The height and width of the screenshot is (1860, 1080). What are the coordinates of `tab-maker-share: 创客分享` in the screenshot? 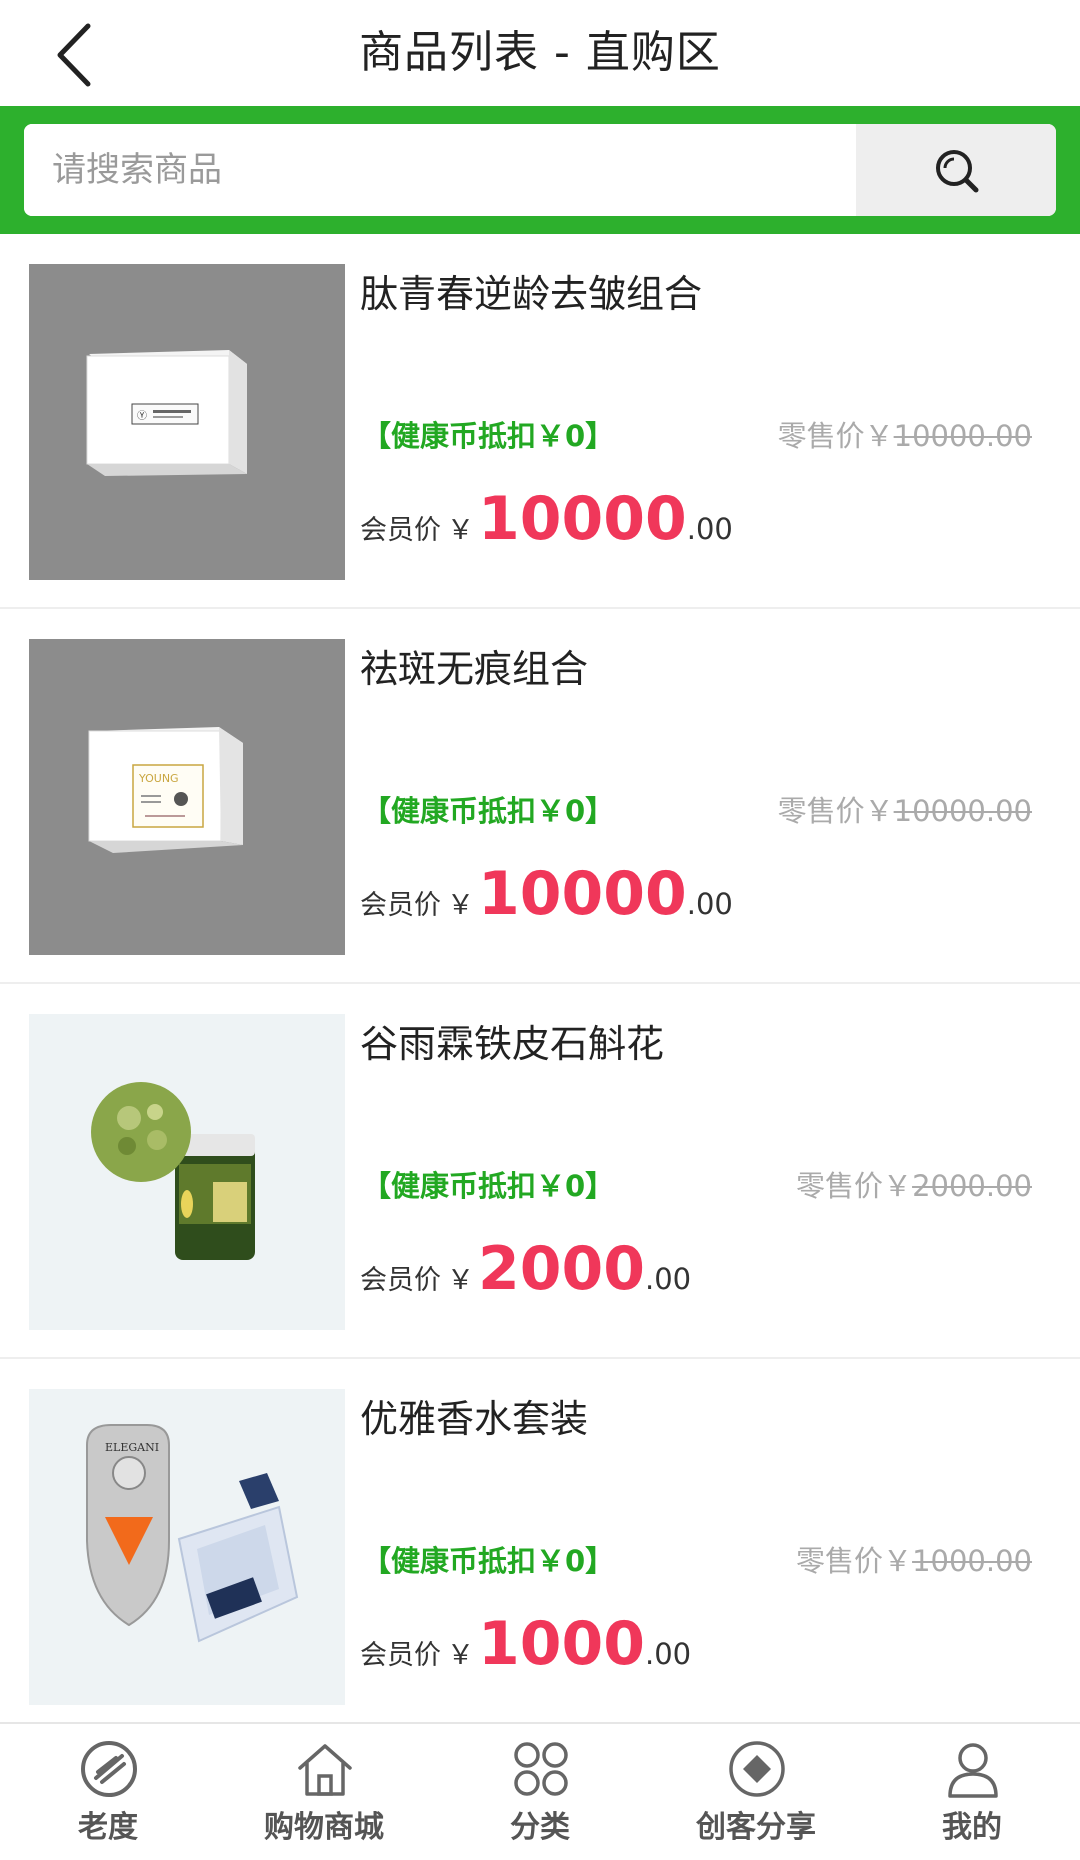 It's located at (756, 1792).